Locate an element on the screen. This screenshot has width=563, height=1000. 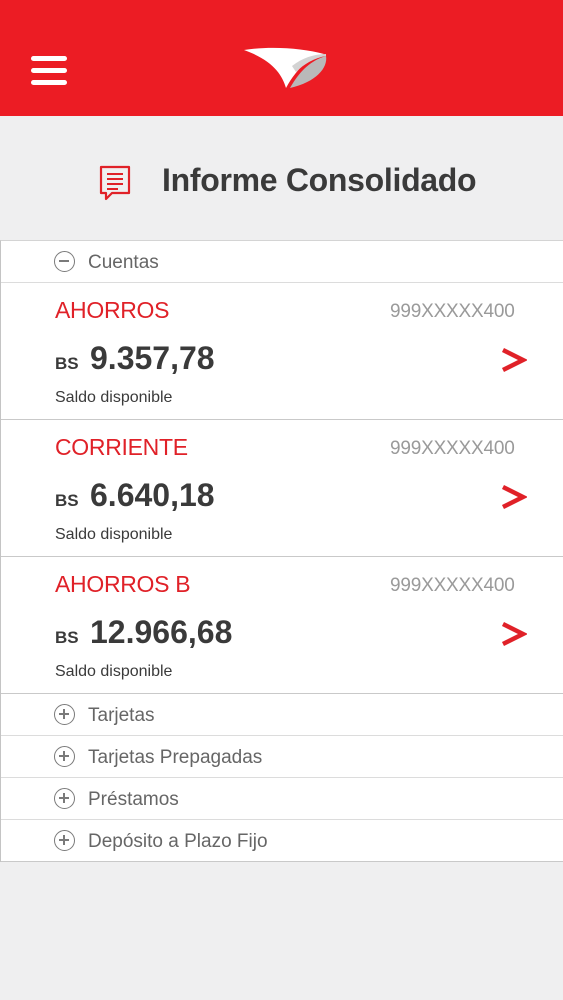
hamburger-menu-icon is located at coordinates (49, 71).